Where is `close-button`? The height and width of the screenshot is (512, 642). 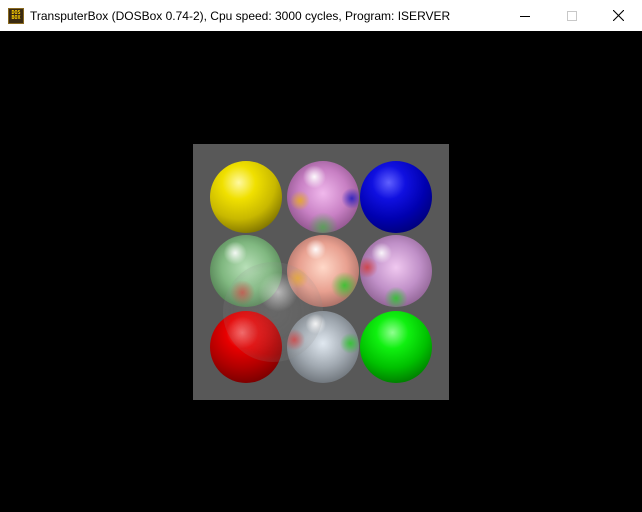
close-button is located at coordinates (618, 15).